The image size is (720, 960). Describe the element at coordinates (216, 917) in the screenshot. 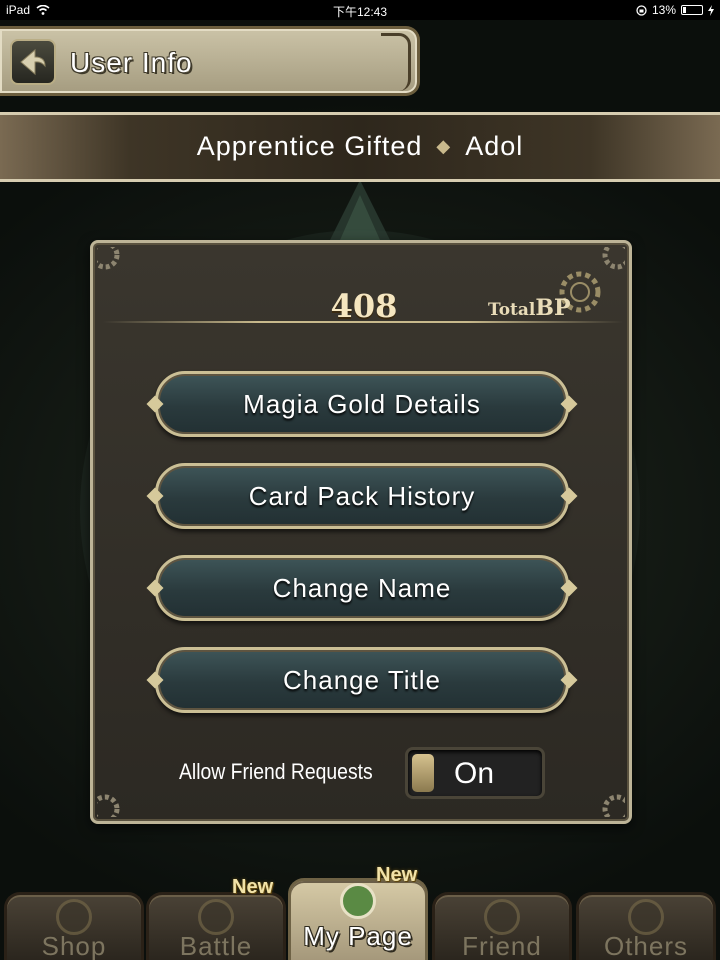

I see `sword-icon` at that location.